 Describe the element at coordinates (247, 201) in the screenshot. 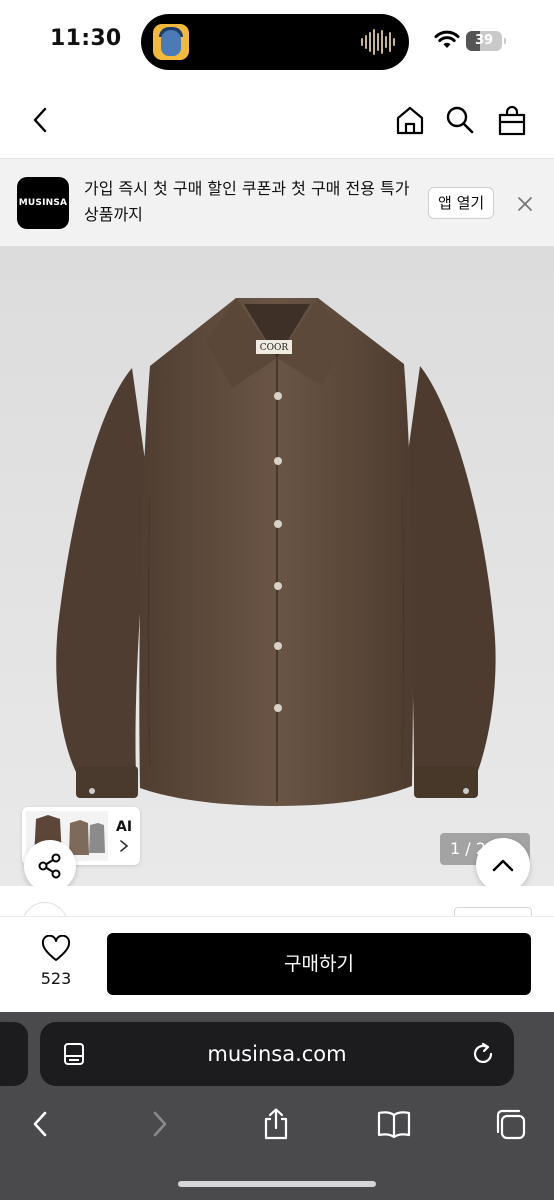

I see `banner-message: 가입 즉시 첫 구매 할인 쿠폰과 첫 구매 전용 특가 상품까지` at that location.